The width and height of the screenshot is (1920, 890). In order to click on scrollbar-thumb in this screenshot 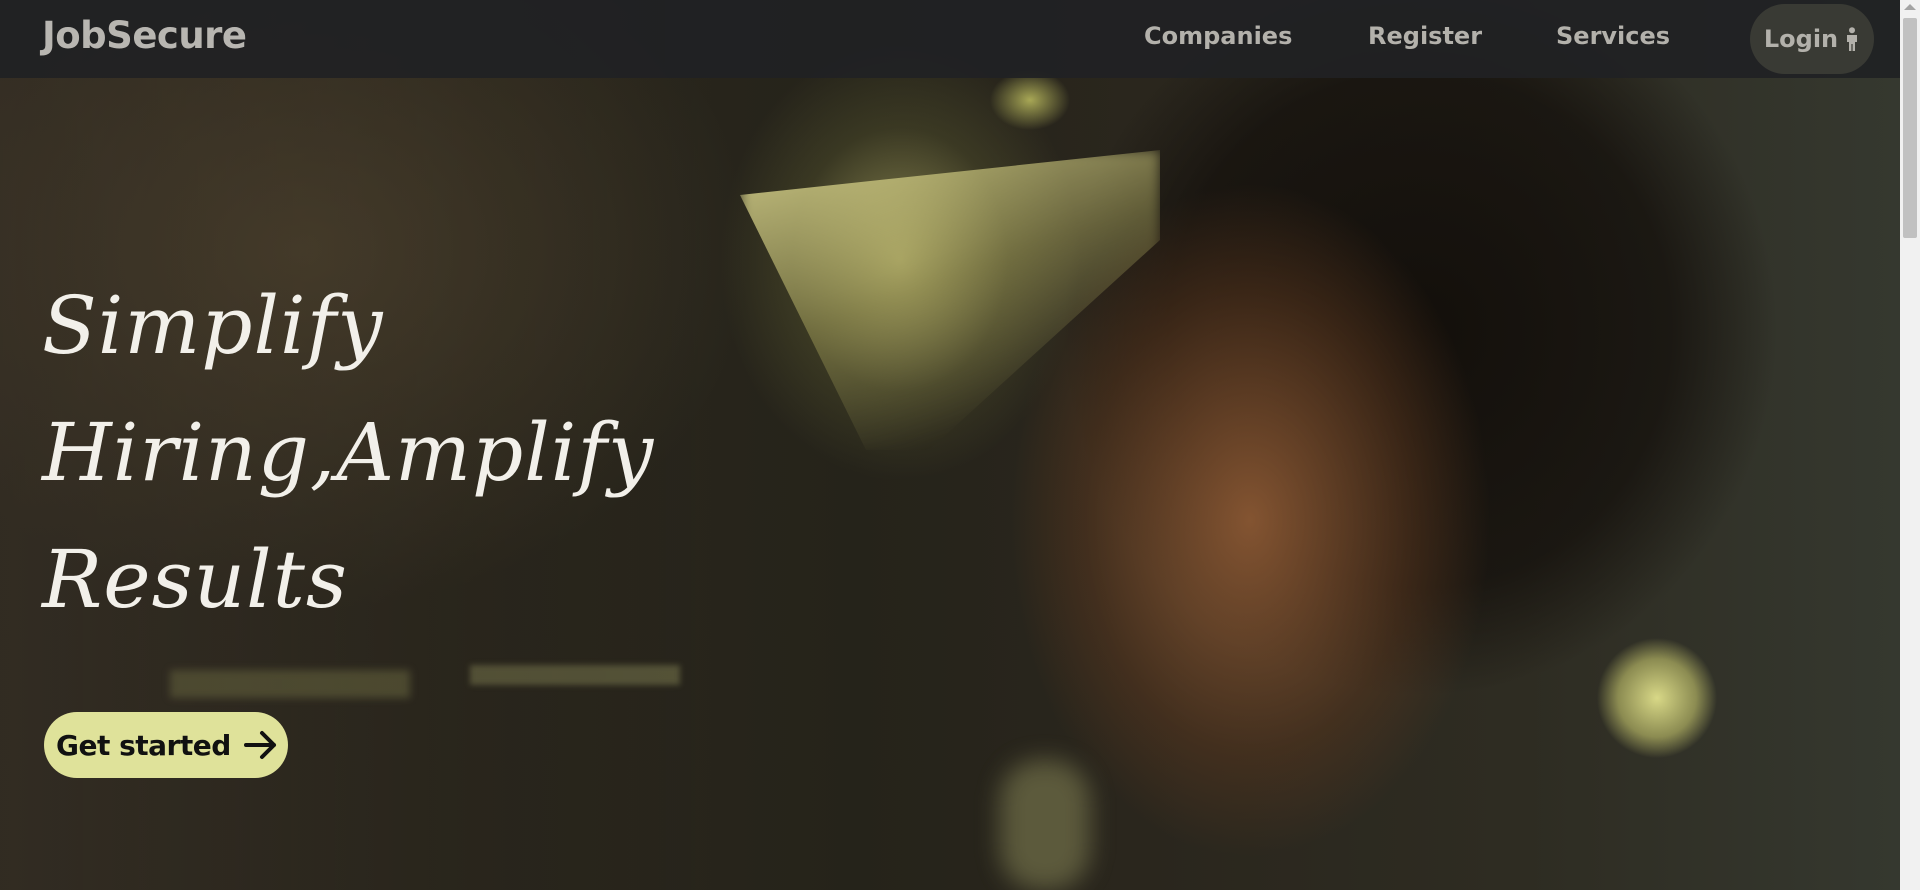, I will do `click(1910, 128)`.